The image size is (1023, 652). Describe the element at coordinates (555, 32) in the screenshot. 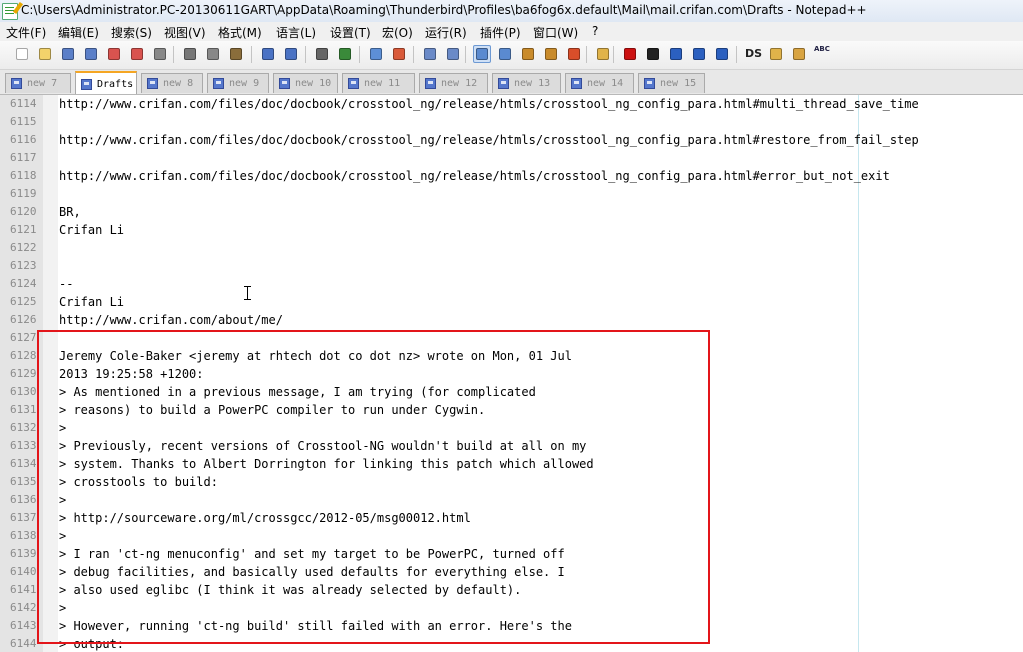

I see `menu-item-10: 窗口(W)` at that location.